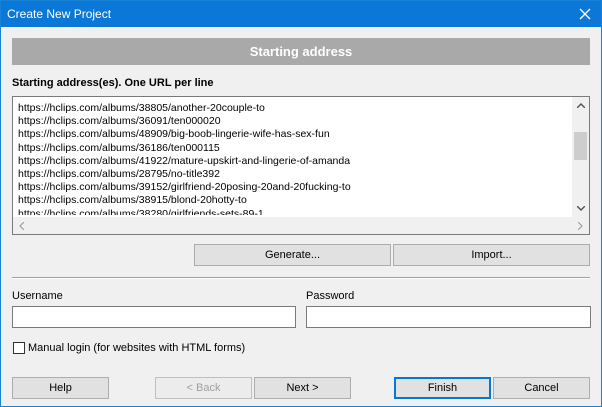 The width and height of the screenshot is (602, 407). Describe the element at coordinates (330, 296) in the screenshot. I see `password-label: Password` at that location.